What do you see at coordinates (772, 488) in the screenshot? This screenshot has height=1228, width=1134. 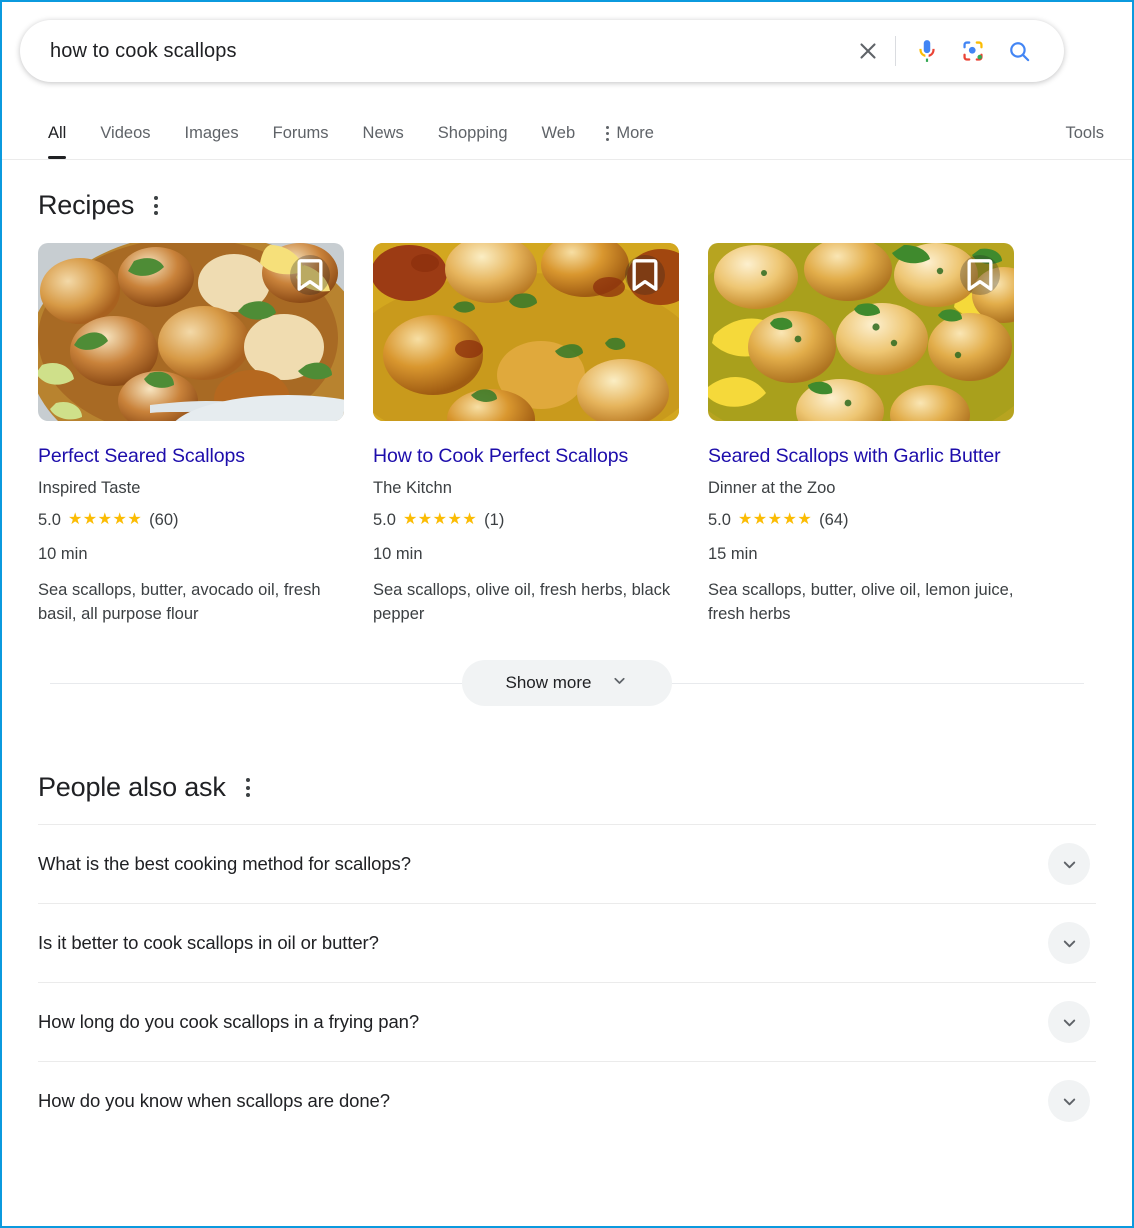 I see `recipe-source: Dinner at the Zoo` at bounding box center [772, 488].